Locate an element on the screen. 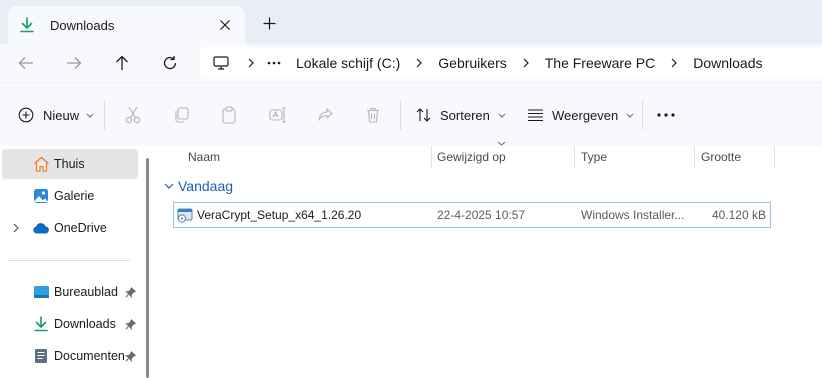 The width and height of the screenshot is (822, 378). column-header-modified: Gewijzigd op is located at coordinates (471, 157).